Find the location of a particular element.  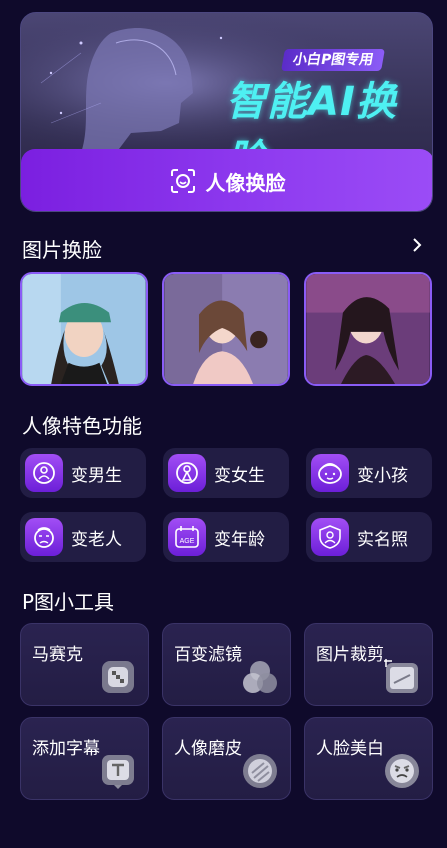

feature-to-elder: 变老人 is located at coordinates (83, 537).